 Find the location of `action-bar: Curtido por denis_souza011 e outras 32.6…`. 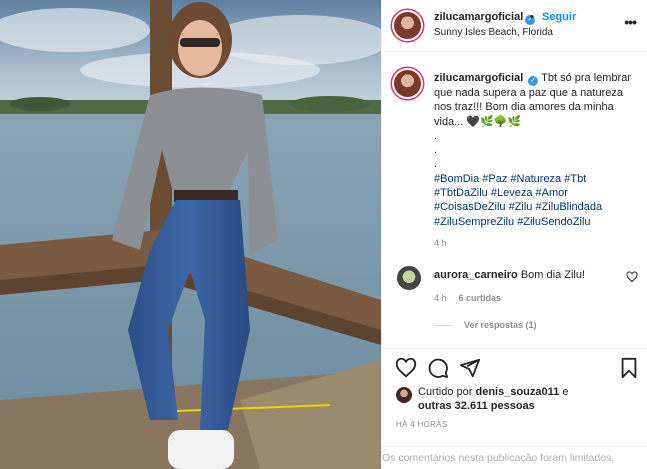

action-bar: Curtido por denis_souza011 e outras 32.6… is located at coordinates (514, 408).